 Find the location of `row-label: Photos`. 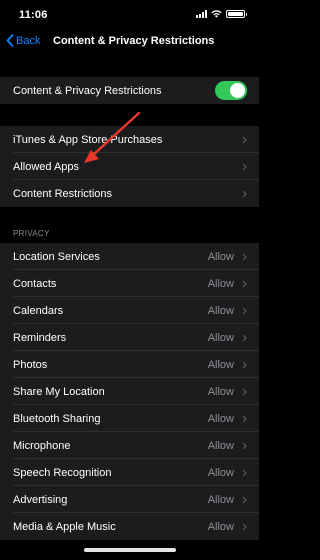

row-label: Photos is located at coordinates (30, 364).